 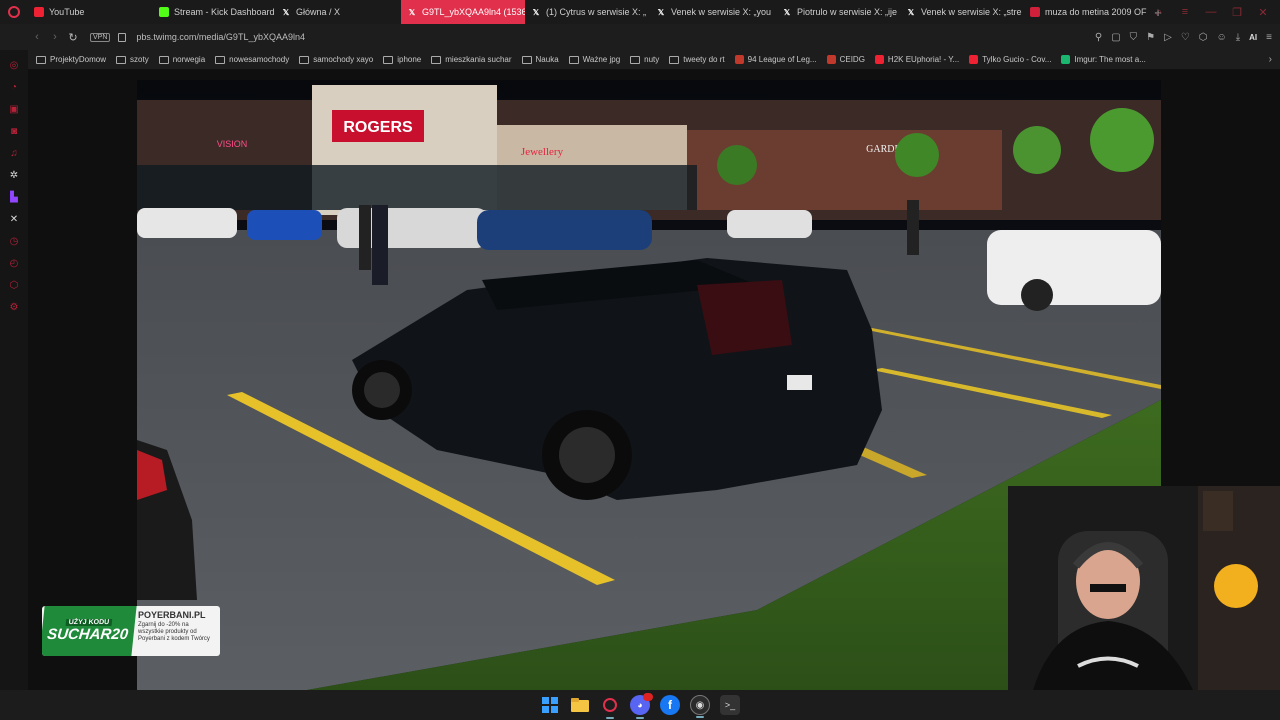 I want to click on bag-icon: ▣, so click(x=14, y=109).